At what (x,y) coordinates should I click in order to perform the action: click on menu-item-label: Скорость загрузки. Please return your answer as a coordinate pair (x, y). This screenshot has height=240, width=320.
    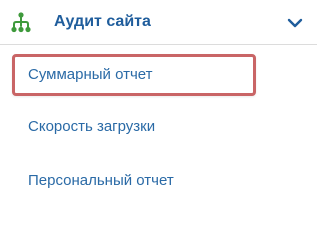
    Looking at the image, I should click on (92, 126).